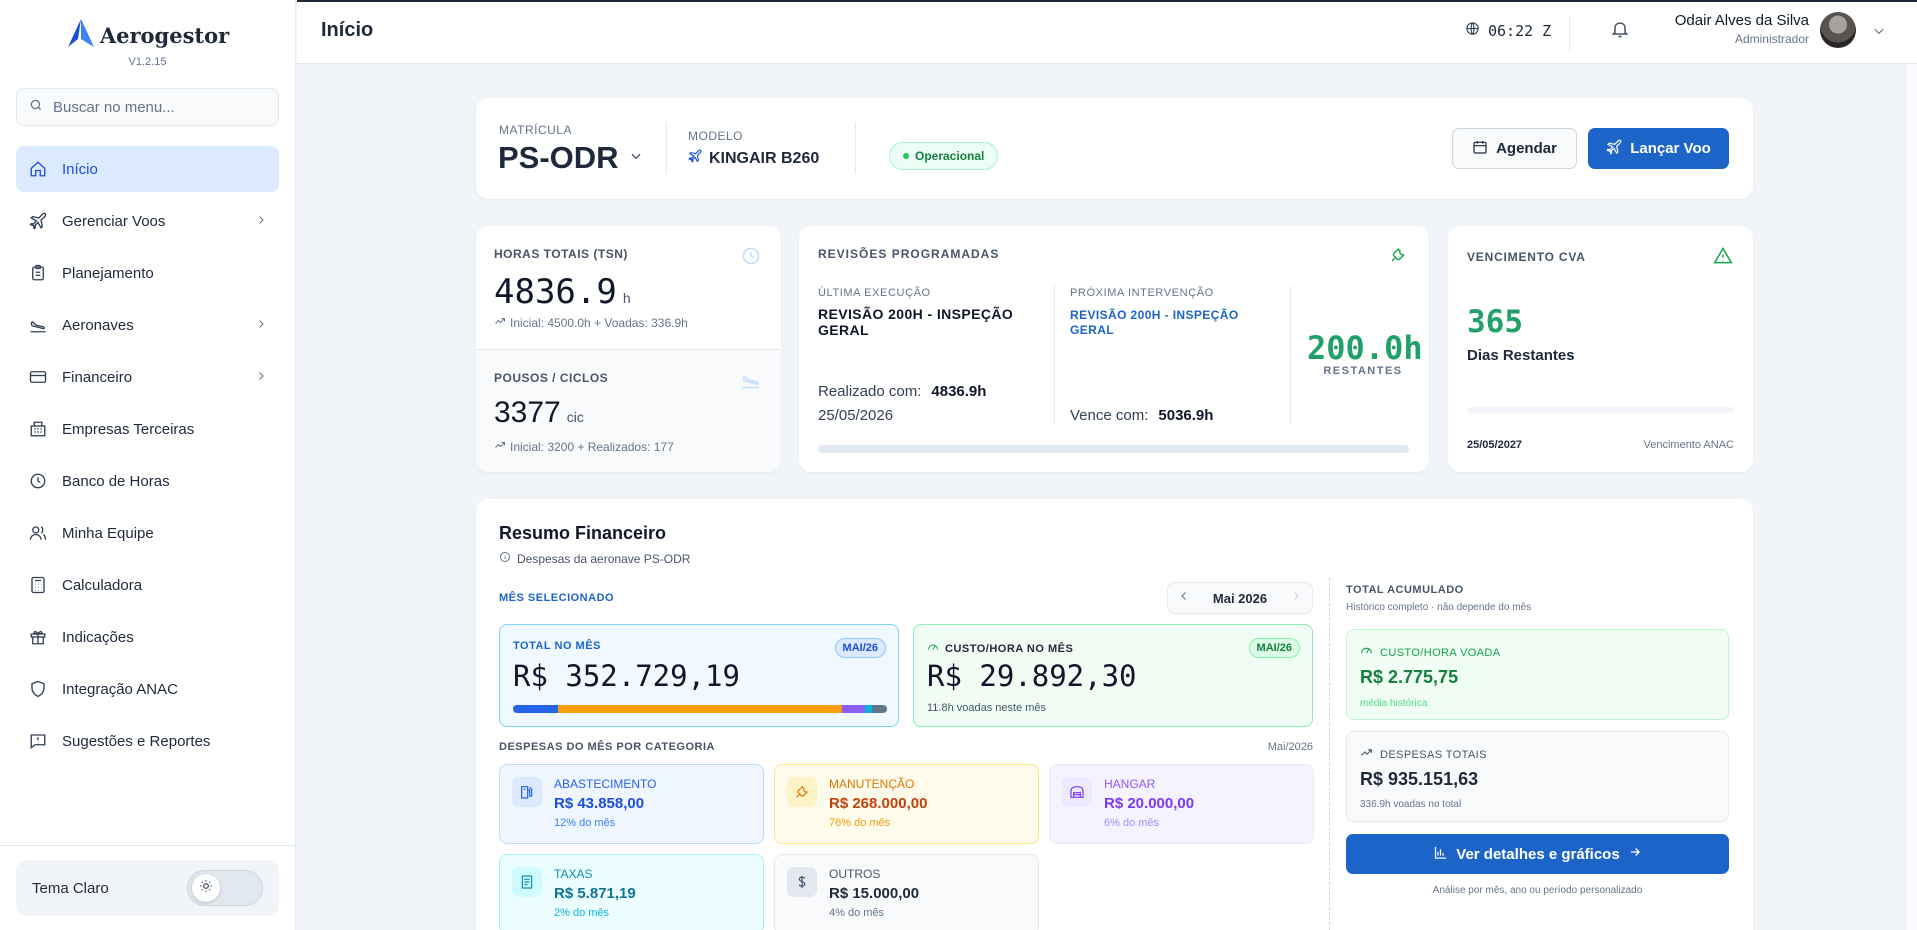  Describe the element at coordinates (1723, 258) in the screenshot. I see `warning-icon` at that location.